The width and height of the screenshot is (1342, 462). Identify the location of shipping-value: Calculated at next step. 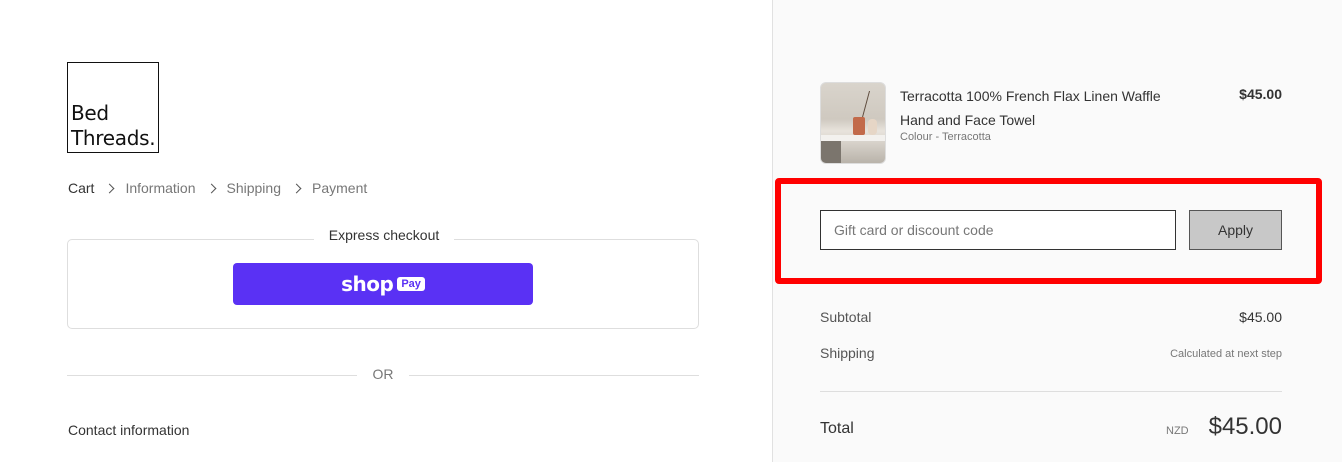
(1226, 354).